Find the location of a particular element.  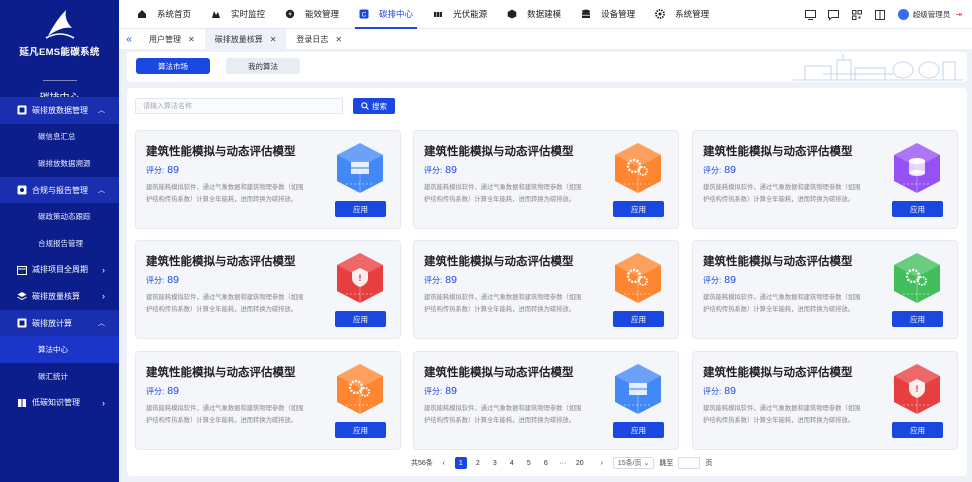

nav-item-4: 光伏能源 is located at coordinates (460, 14).